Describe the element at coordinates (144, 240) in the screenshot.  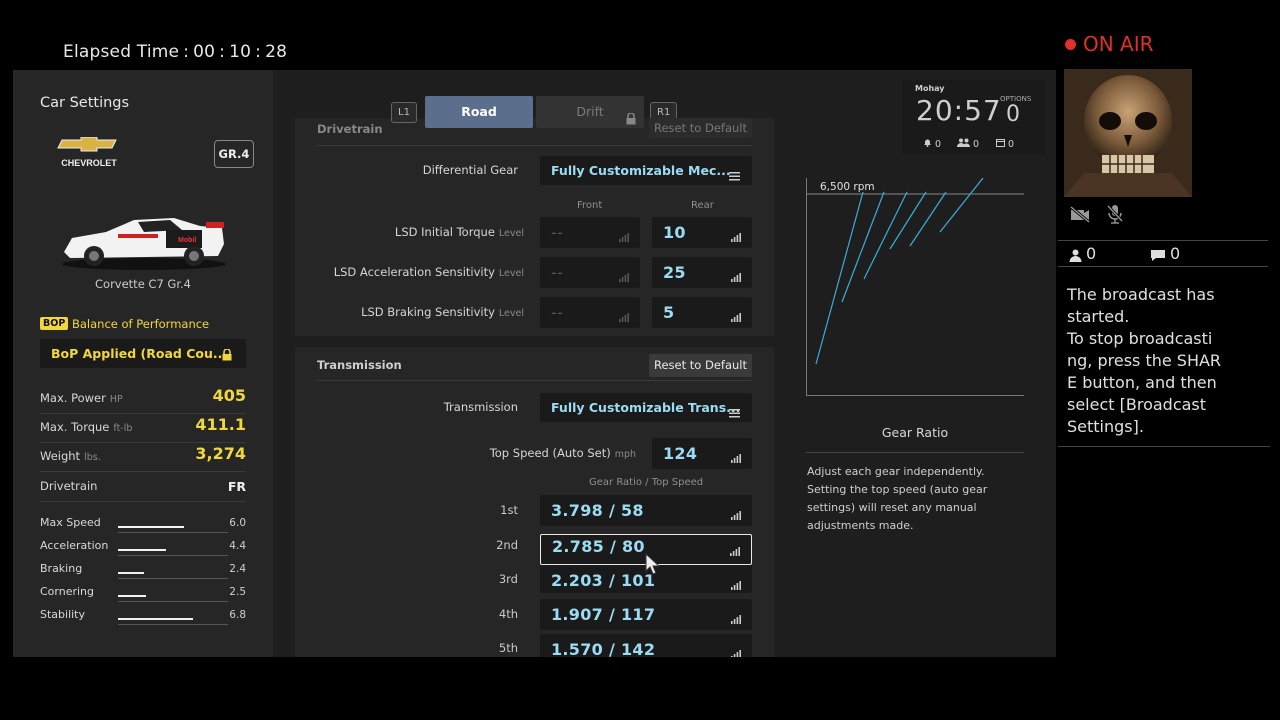
I see `car-image: Mobil` at that location.